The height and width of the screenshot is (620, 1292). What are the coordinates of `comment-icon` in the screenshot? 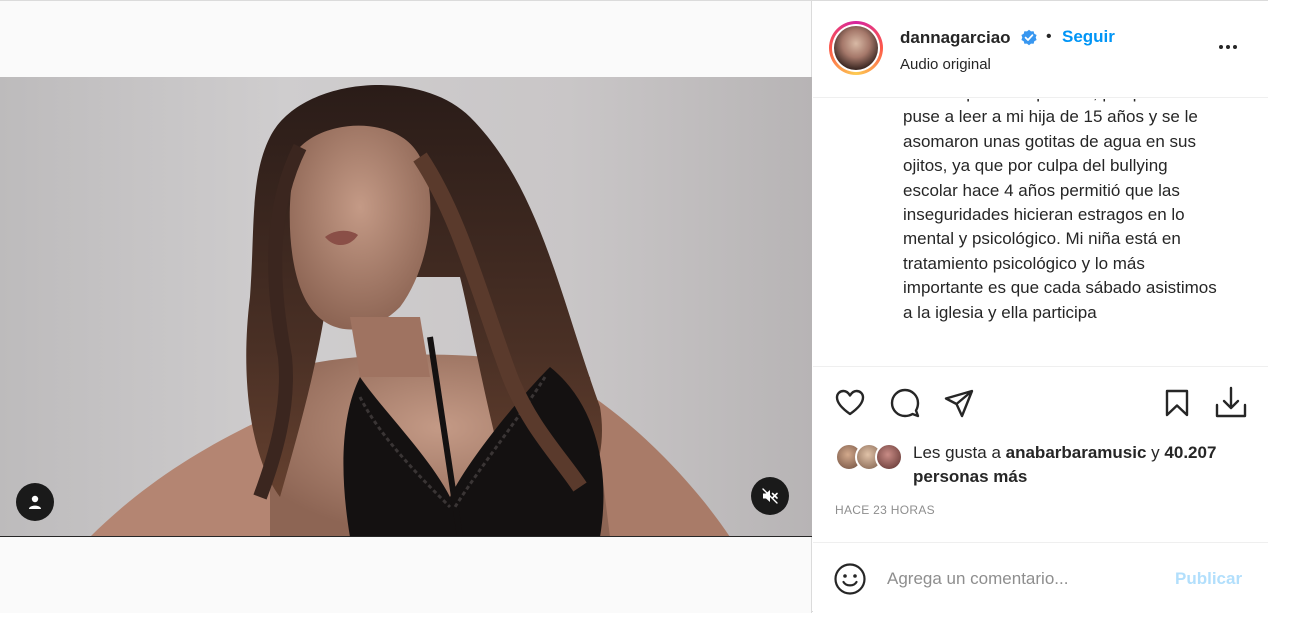 It's located at (905, 403).